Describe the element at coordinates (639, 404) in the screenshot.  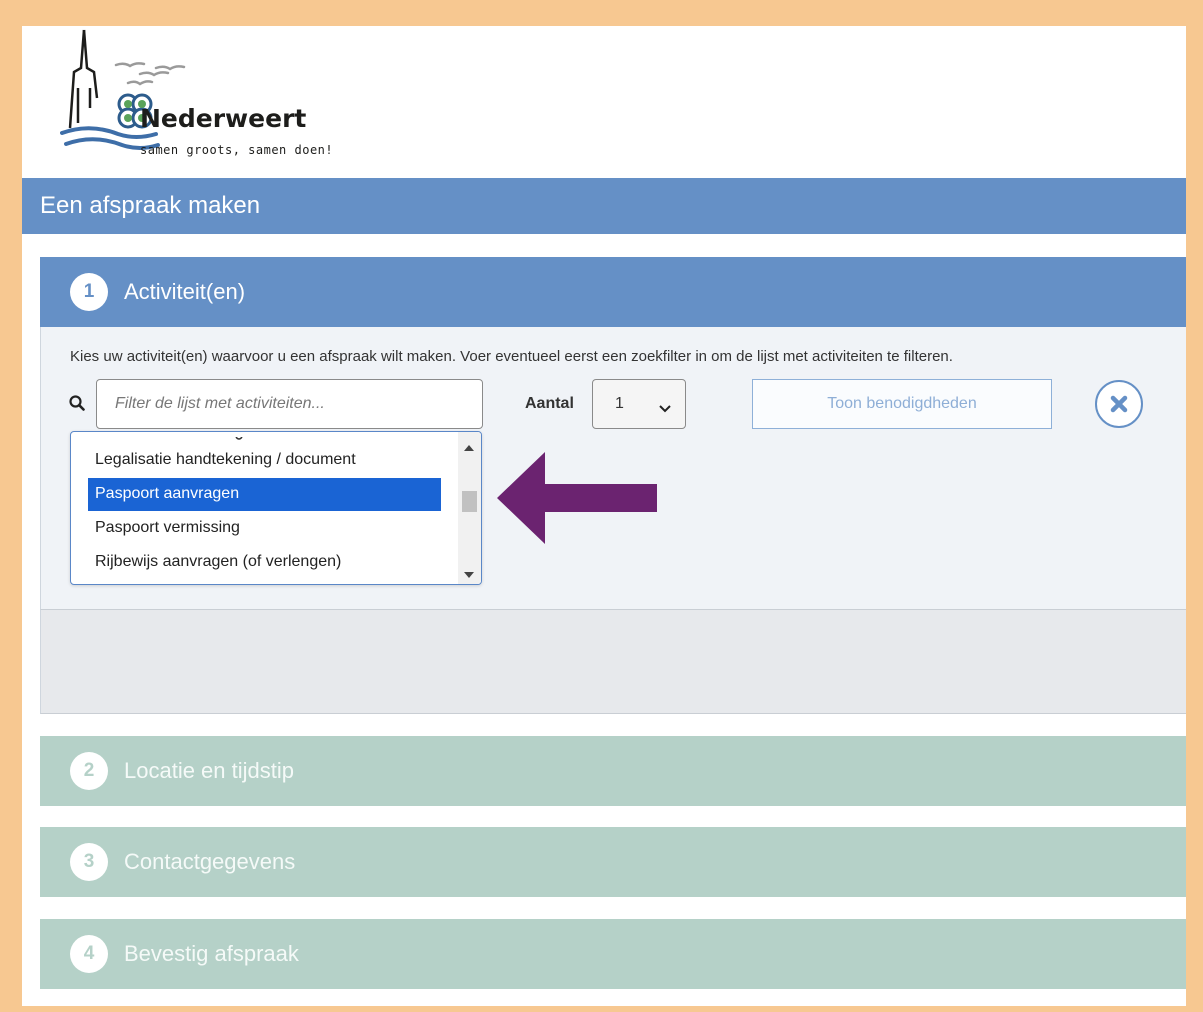
I see `aantal-select: 1` at that location.